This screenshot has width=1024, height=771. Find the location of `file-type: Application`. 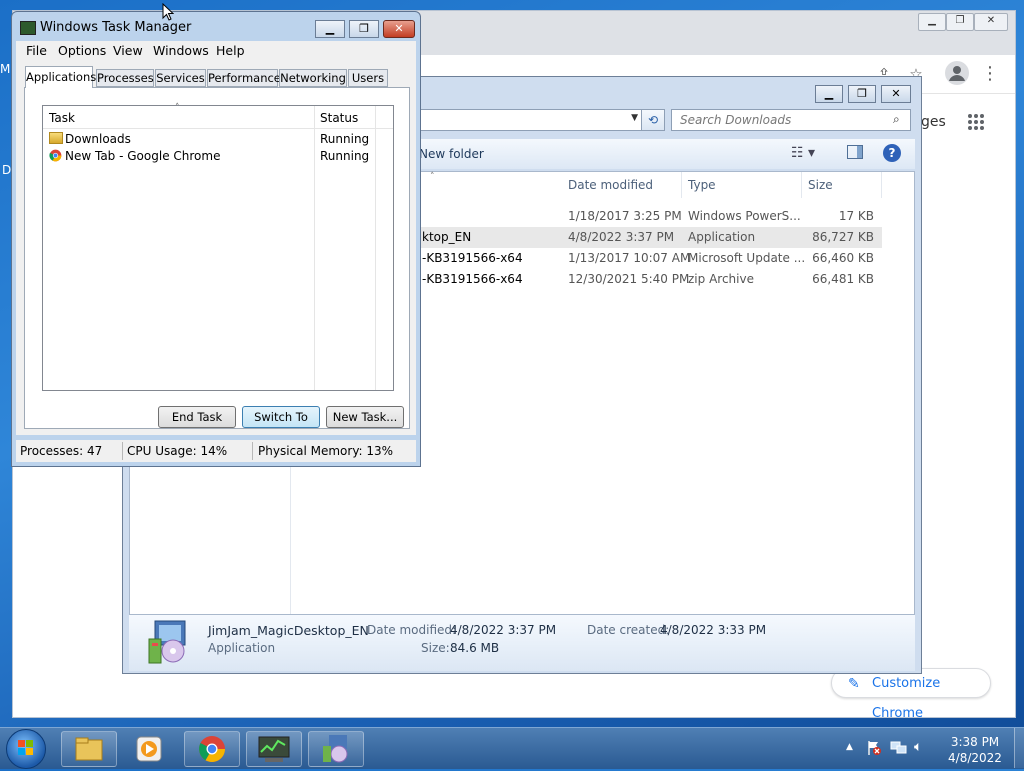

file-type: Application is located at coordinates (722, 237).